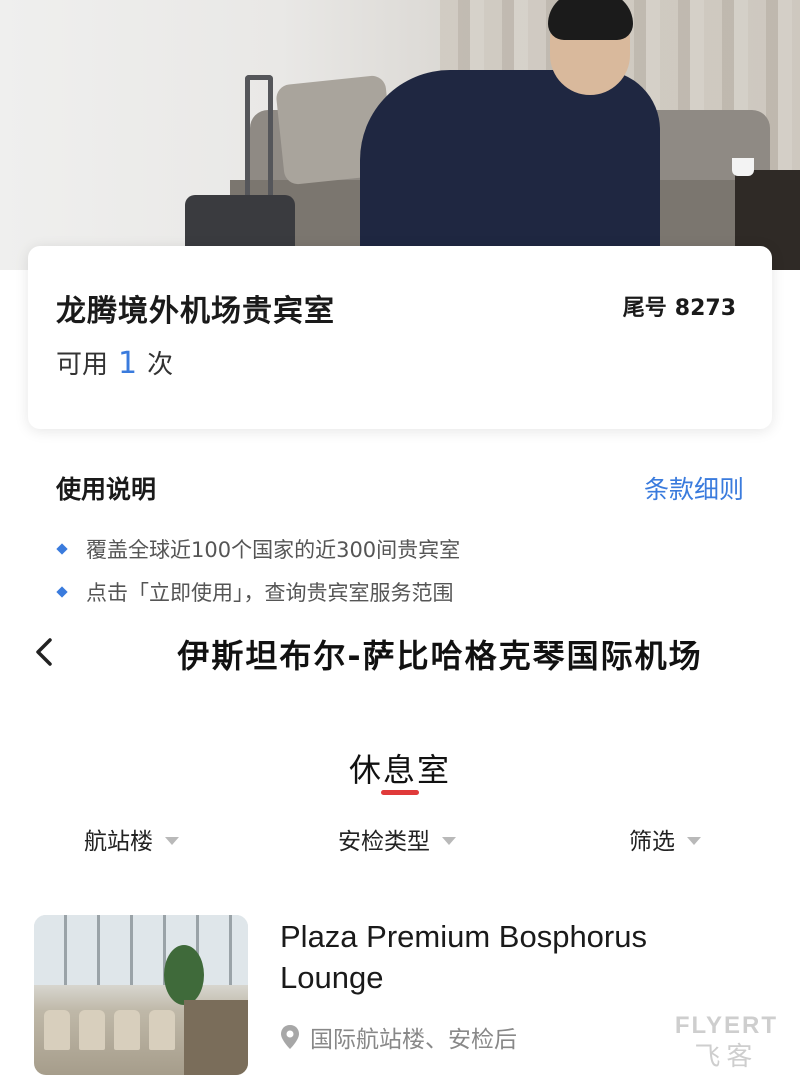  I want to click on tab-lounges: 休息室, so click(400, 768).